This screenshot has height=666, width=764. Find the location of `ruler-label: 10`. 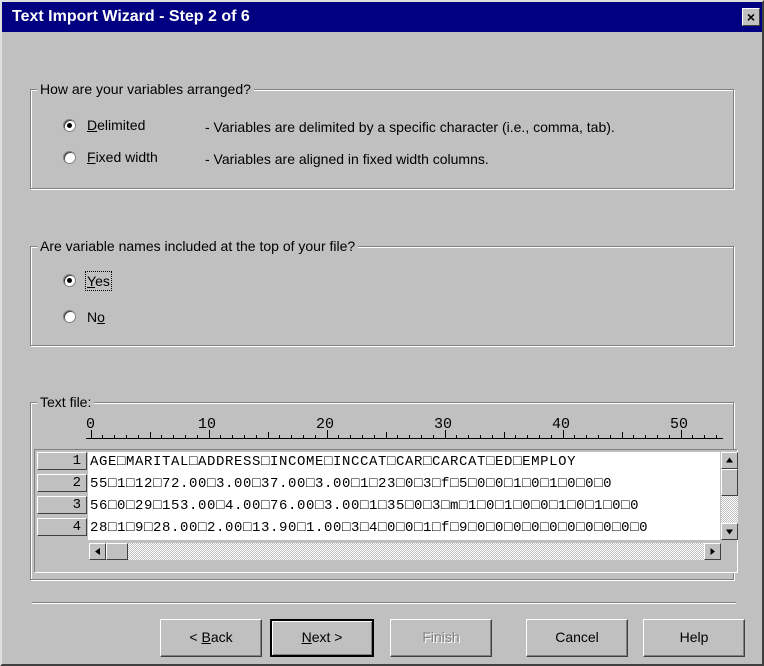

ruler-label: 10 is located at coordinates (207, 424).